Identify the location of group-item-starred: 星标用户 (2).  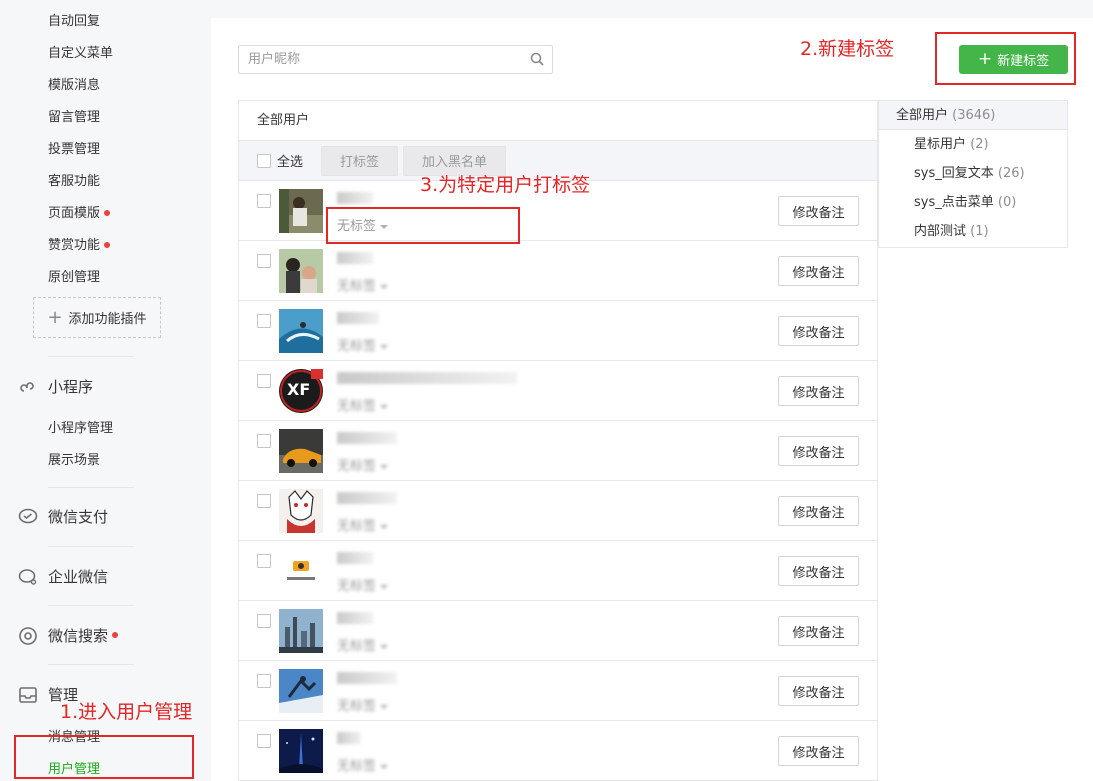
(973, 144).